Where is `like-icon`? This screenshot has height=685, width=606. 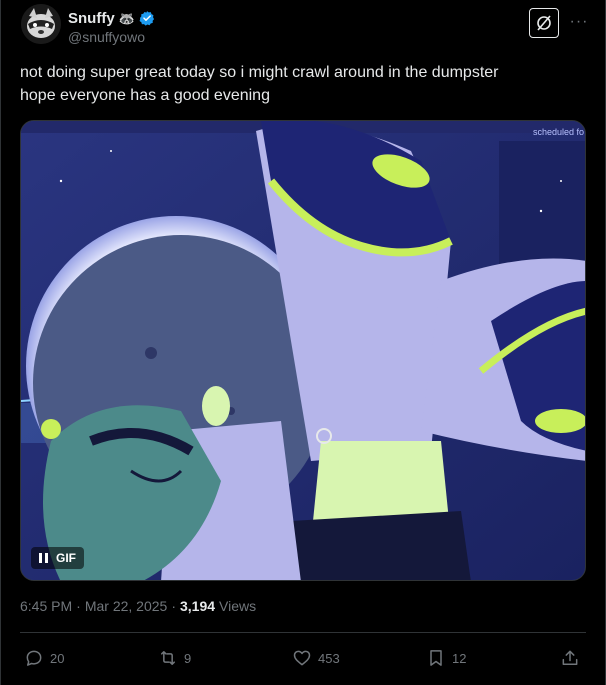
like-icon is located at coordinates (302, 658).